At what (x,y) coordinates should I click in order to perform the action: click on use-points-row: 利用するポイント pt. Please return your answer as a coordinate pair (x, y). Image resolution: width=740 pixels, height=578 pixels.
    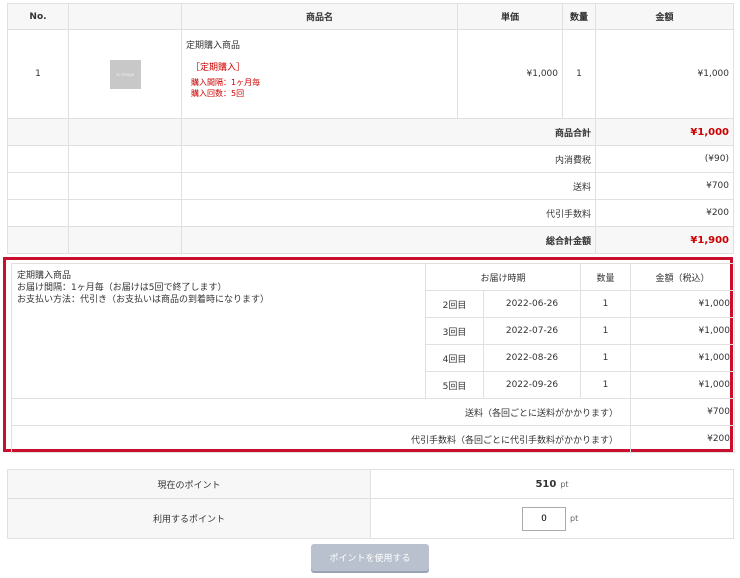
    Looking at the image, I should click on (370, 518).